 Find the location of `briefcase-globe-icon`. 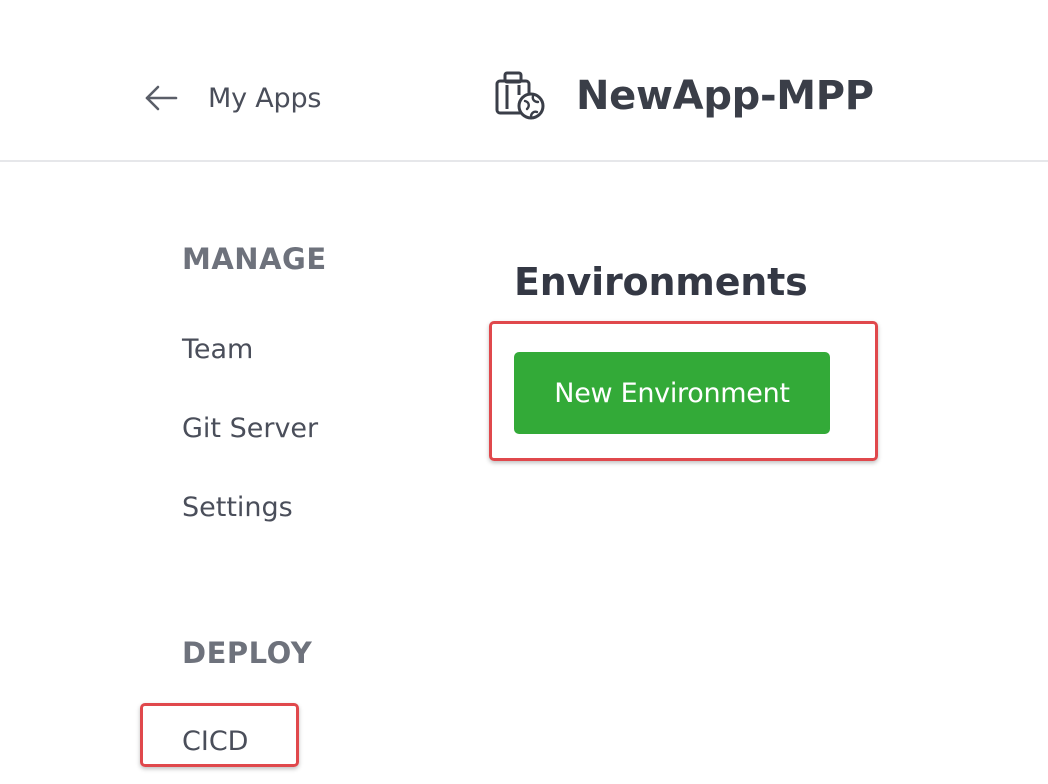

briefcase-globe-icon is located at coordinates (520, 95).